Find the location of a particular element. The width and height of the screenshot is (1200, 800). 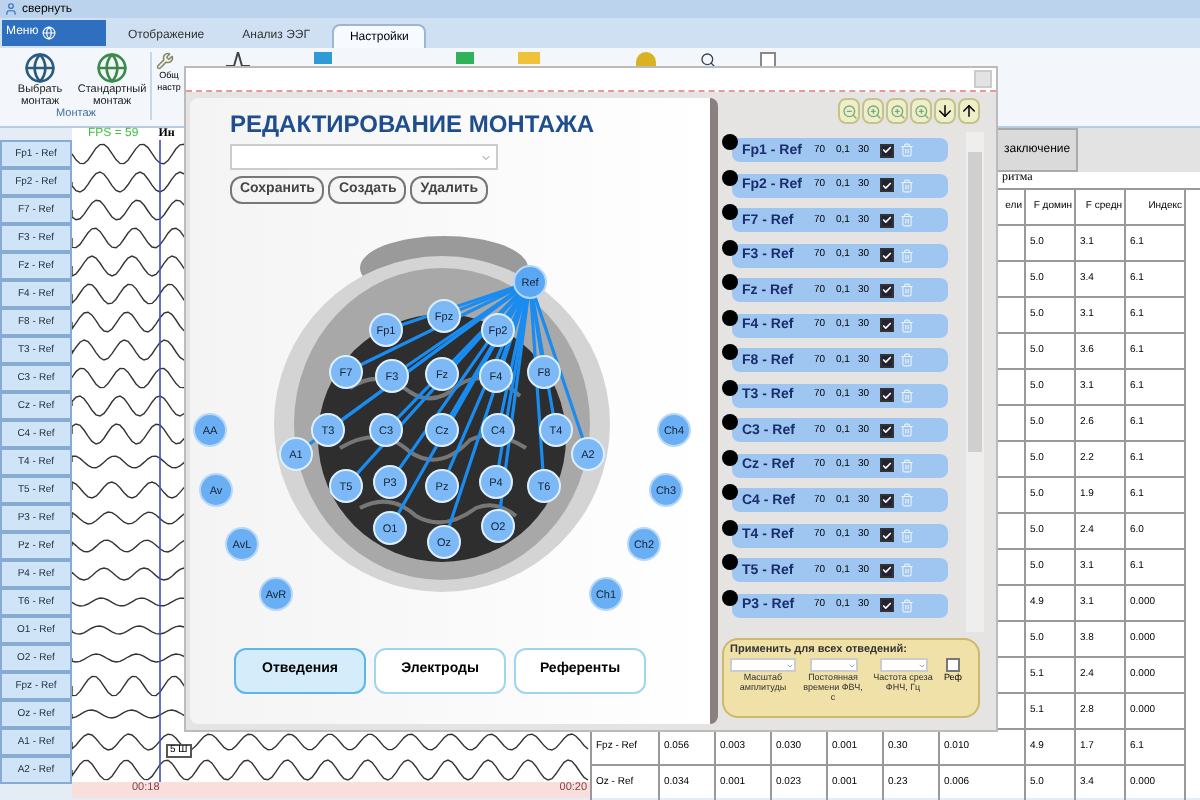

move-down-button is located at coordinates (945, 111).